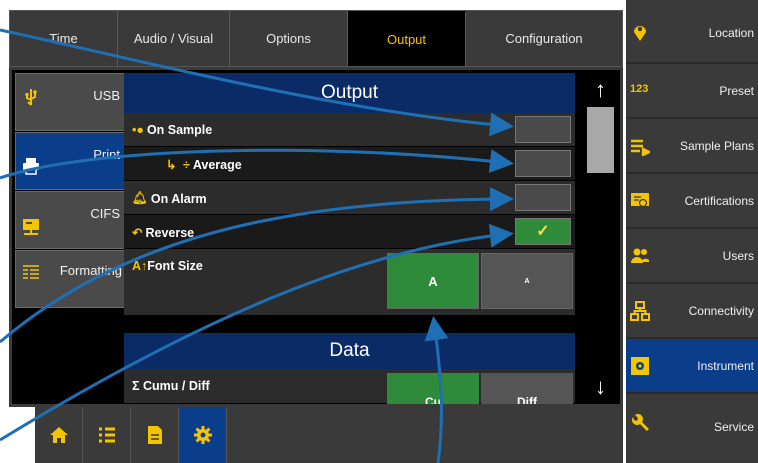  What do you see at coordinates (640, 33) in the screenshot?
I see `location-pin-icon` at bounding box center [640, 33].